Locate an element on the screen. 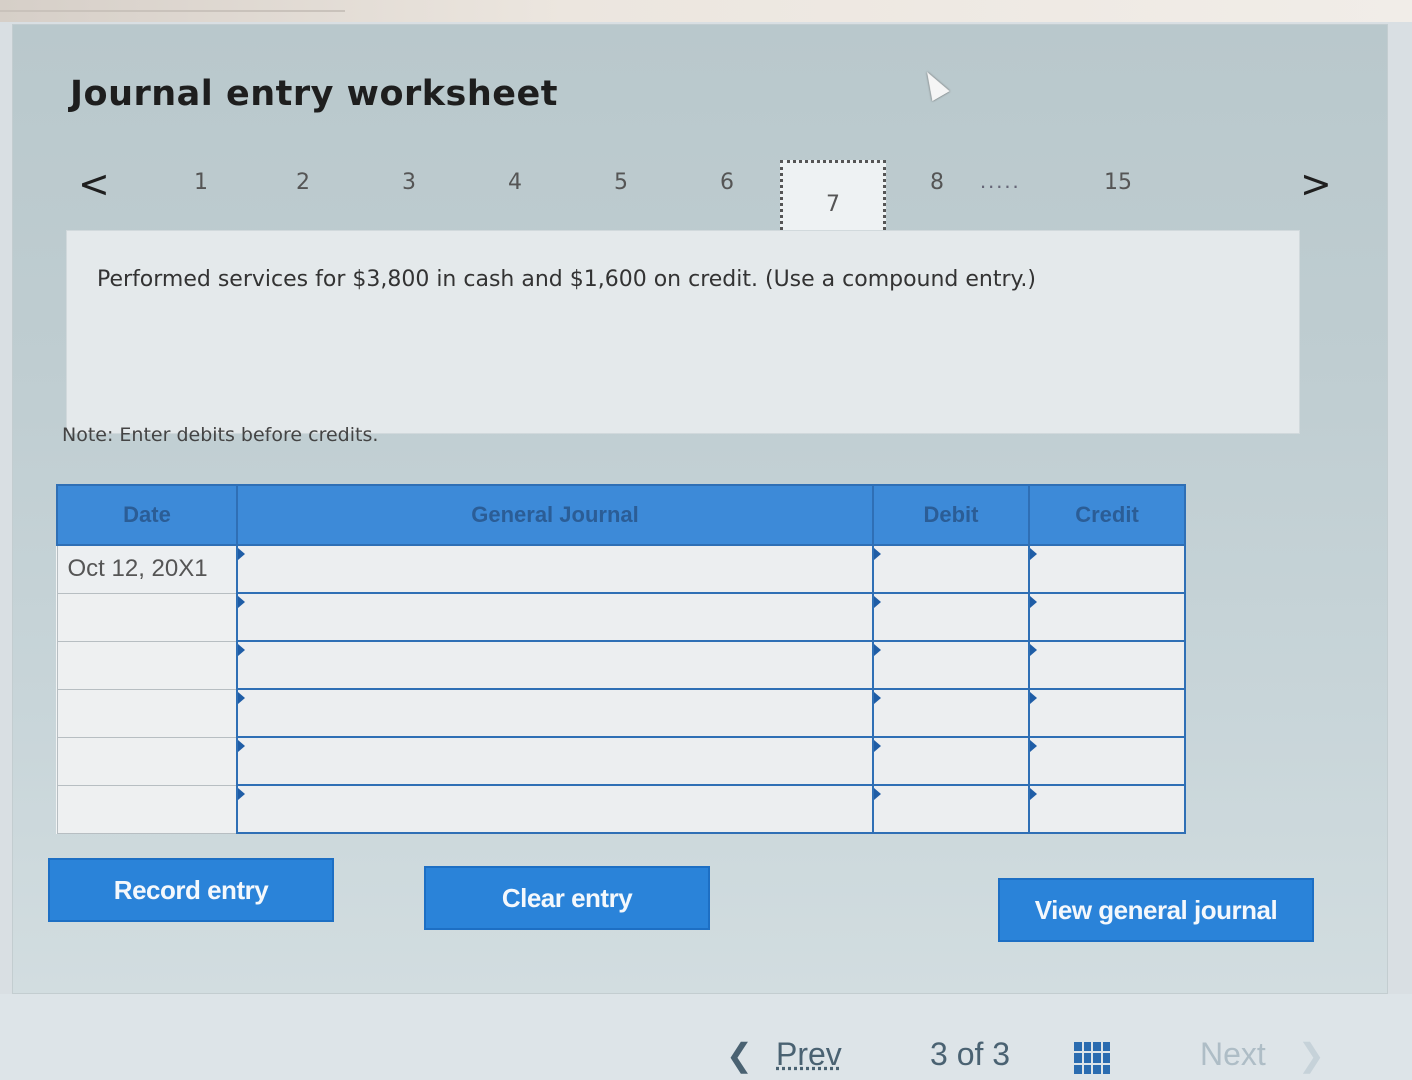 Image resolution: width=1412 pixels, height=1080 pixels. top-strip is located at coordinates (706, 11).